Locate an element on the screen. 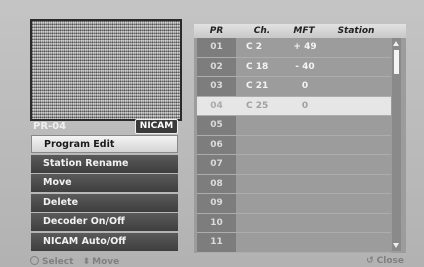  menu-item-decoder-toggle: Decoder On/Off is located at coordinates (104, 222).